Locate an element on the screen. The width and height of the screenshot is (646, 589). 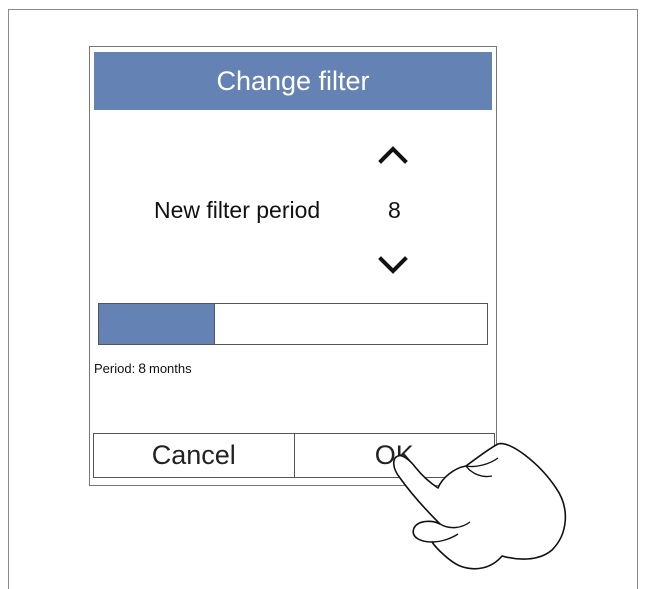
period-status-unit: months is located at coordinates (170, 368).